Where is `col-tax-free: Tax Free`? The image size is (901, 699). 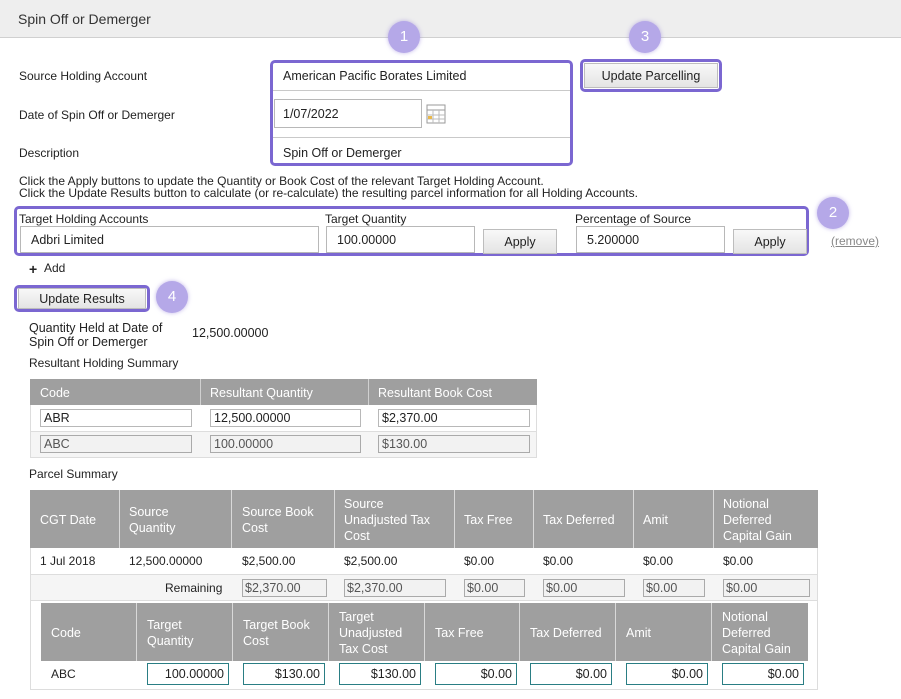 col-tax-free: Tax Free is located at coordinates (488, 520).